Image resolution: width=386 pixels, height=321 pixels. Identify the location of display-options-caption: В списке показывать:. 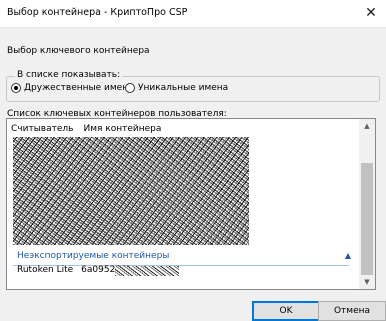
(69, 75).